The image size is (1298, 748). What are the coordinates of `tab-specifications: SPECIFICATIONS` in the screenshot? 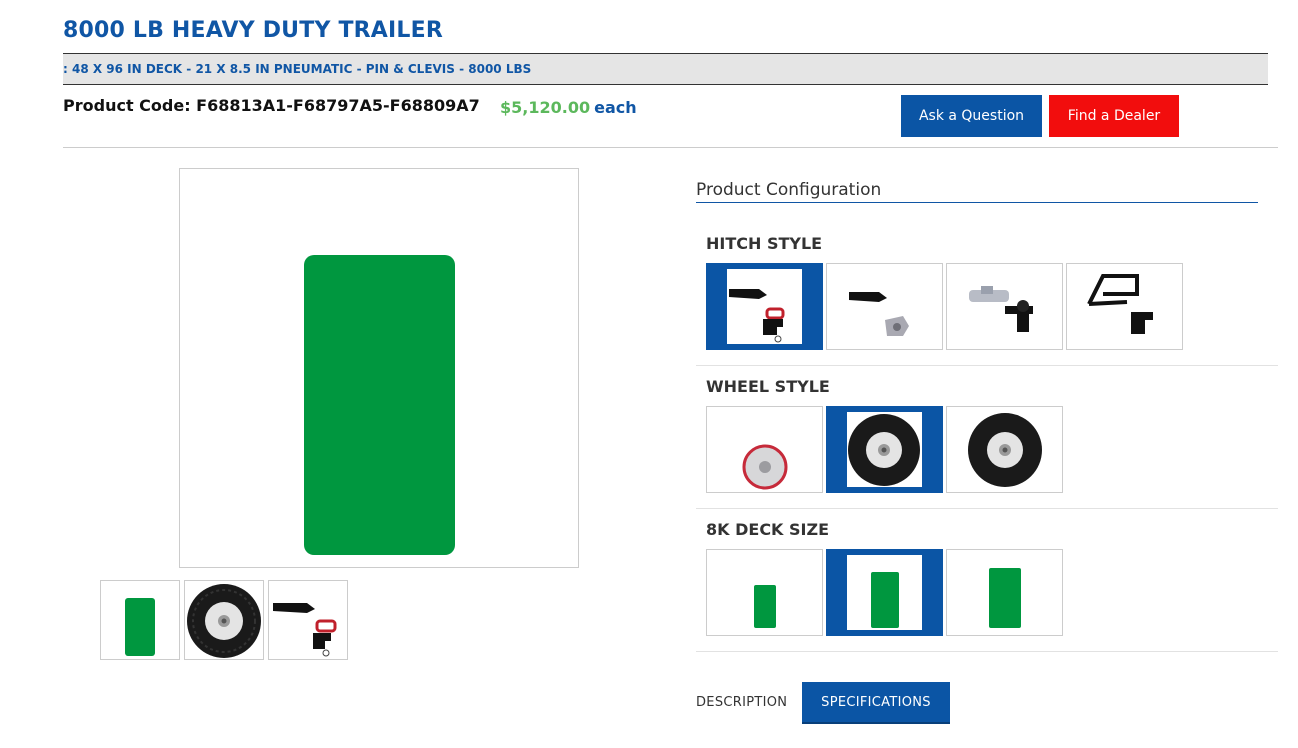 It's located at (876, 703).